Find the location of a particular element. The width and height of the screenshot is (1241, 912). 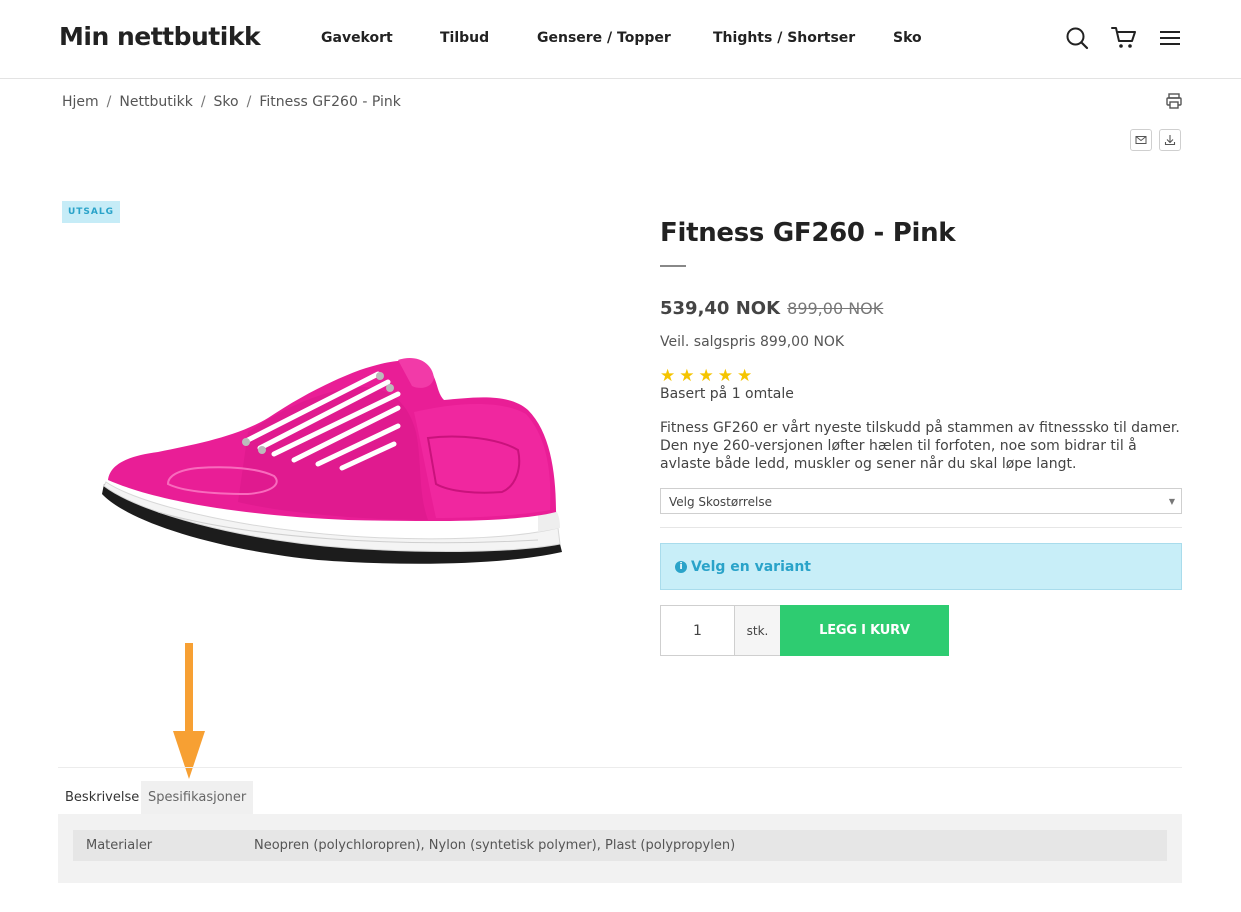

nav-item-tilbud: Tilbud is located at coordinates (464, 38).